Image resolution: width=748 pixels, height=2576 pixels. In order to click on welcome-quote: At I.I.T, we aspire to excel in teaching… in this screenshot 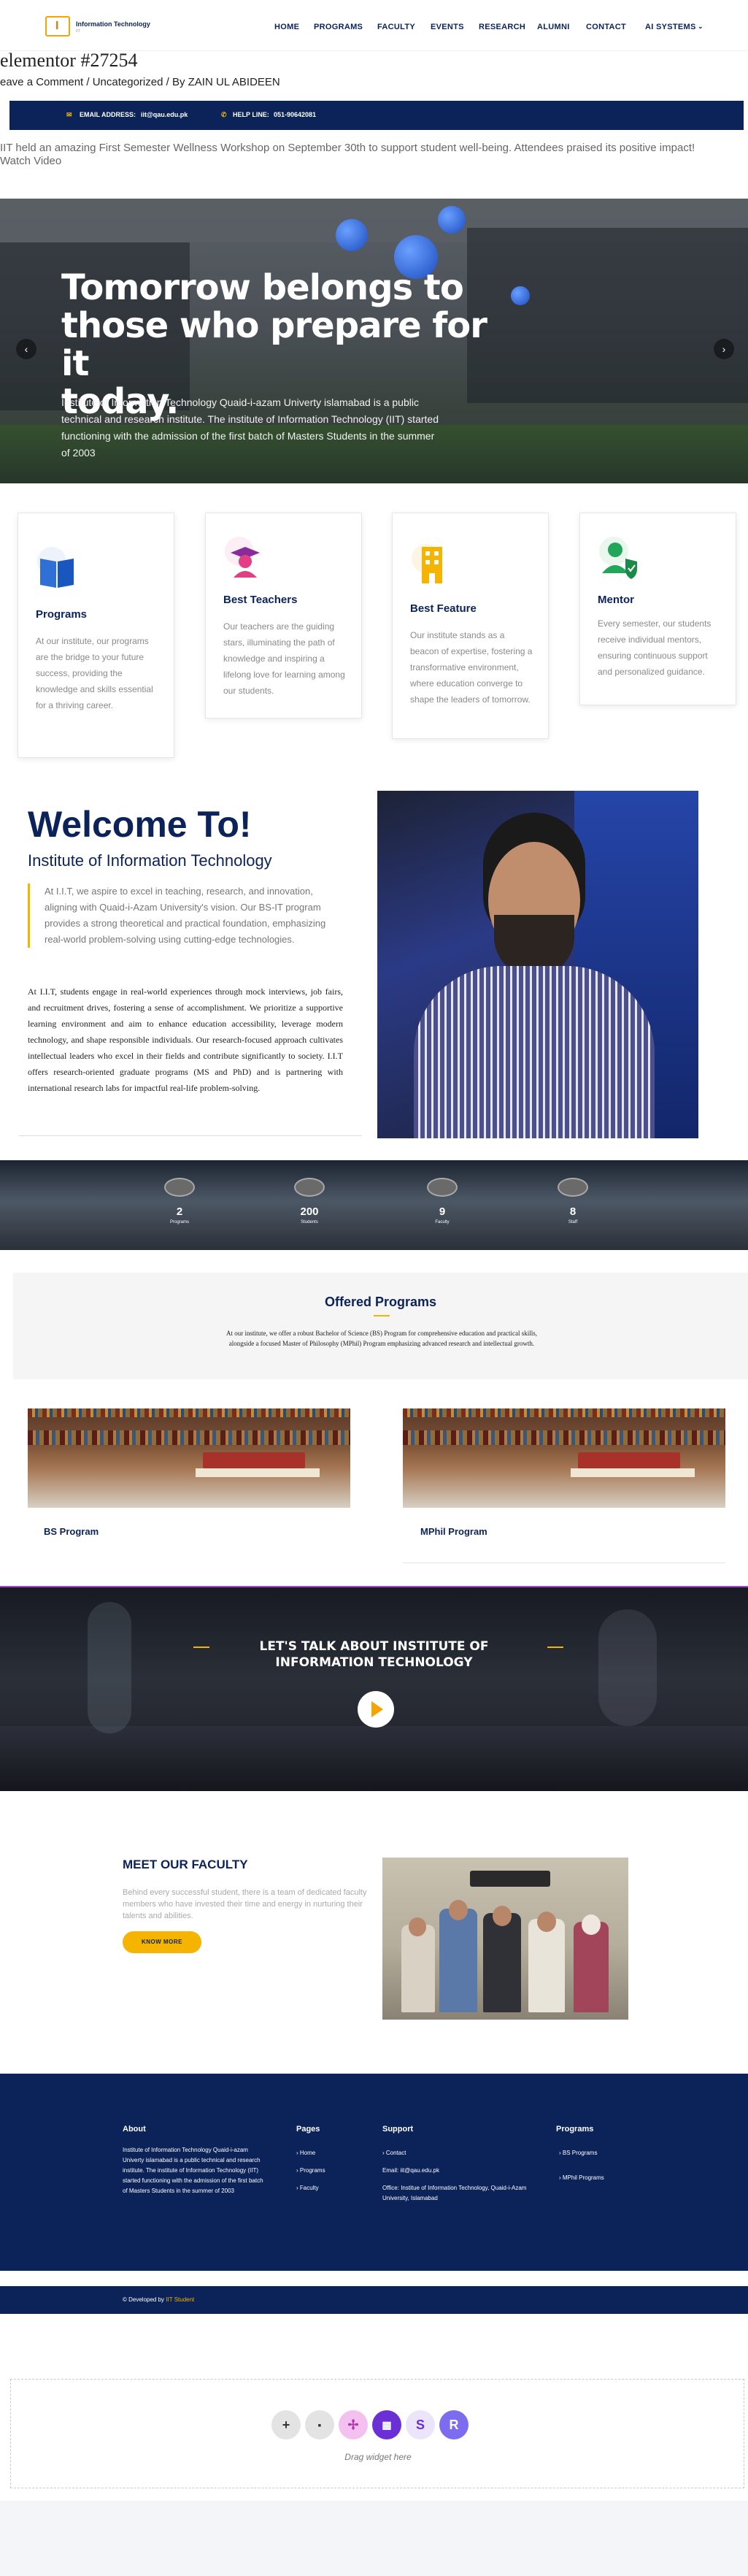, I will do `click(185, 915)`.